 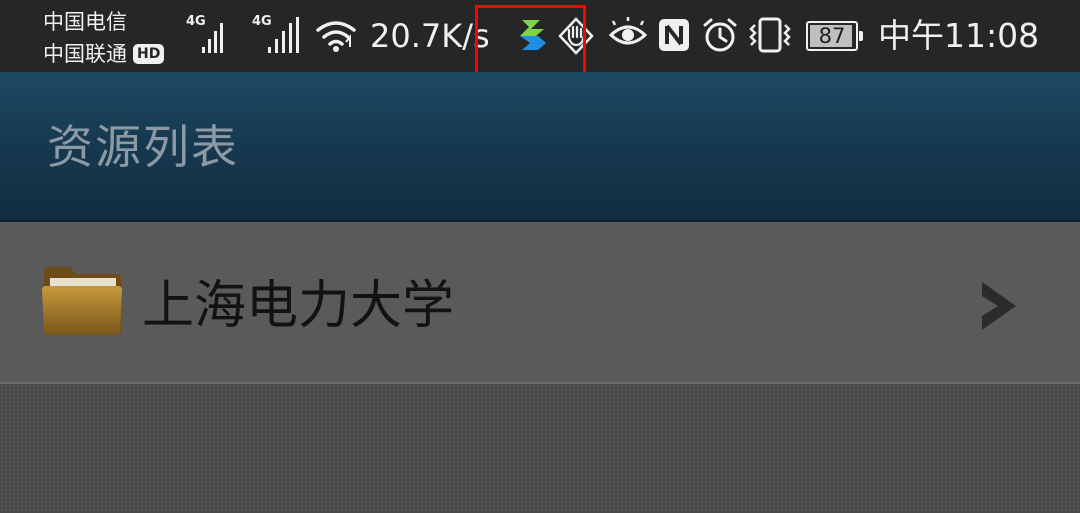 What do you see at coordinates (149, 54) in the screenshot?
I see `hd-badge: HD` at bounding box center [149, 54].